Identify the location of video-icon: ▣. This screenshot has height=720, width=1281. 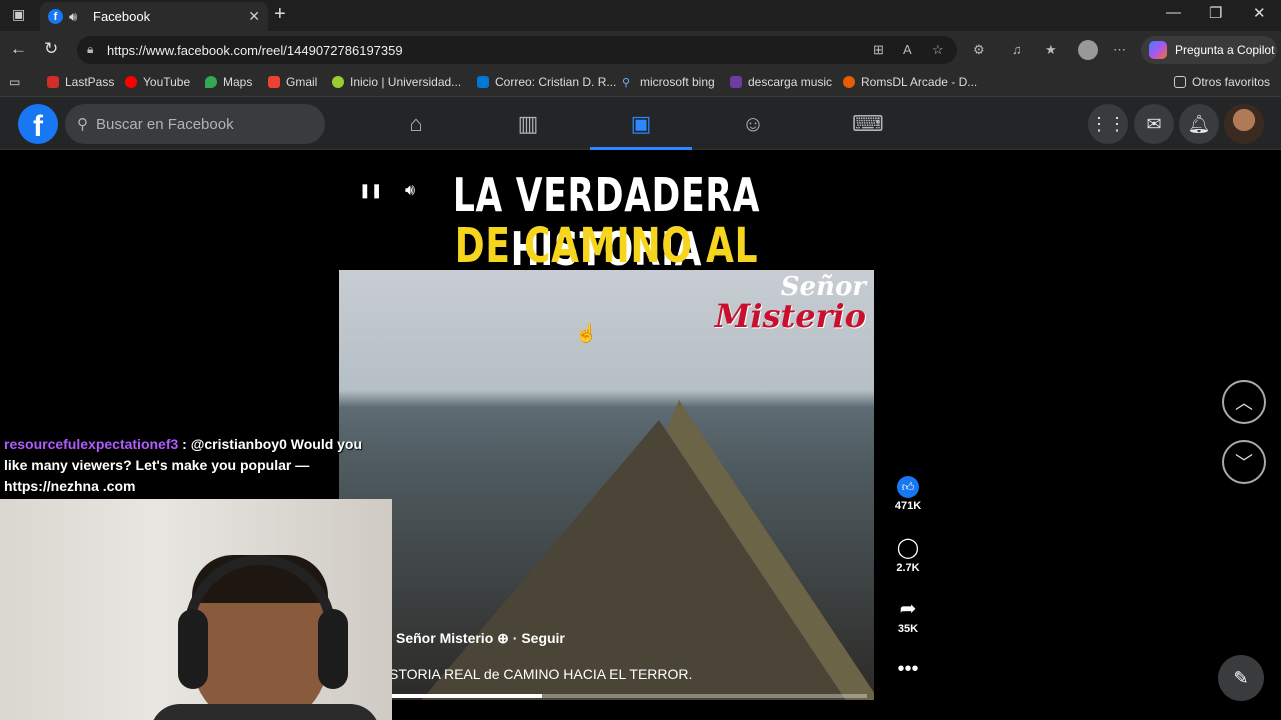
(641, 124).